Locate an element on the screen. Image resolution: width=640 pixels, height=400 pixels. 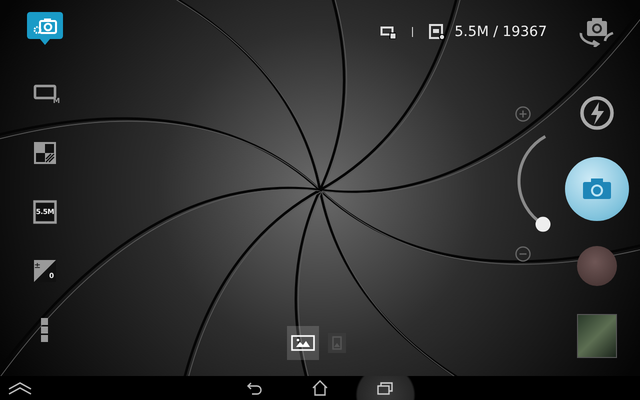
minus-icon is located at coordinates (523, 254).